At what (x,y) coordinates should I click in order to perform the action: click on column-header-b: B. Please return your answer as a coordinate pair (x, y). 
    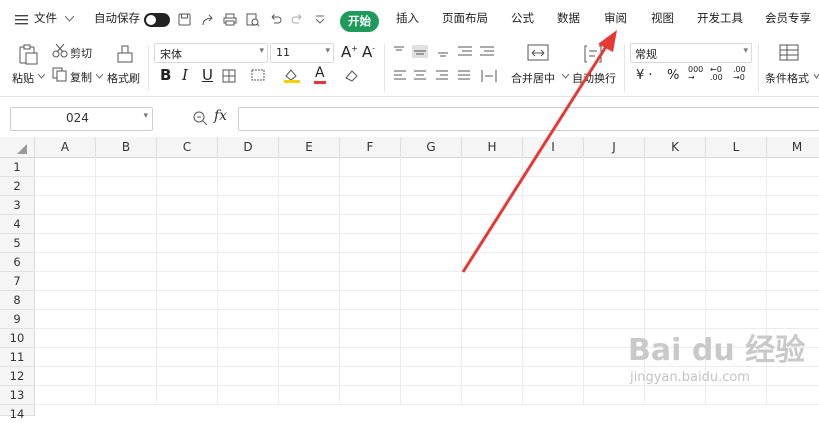
    Looking at the image, I should click on (126, 147).